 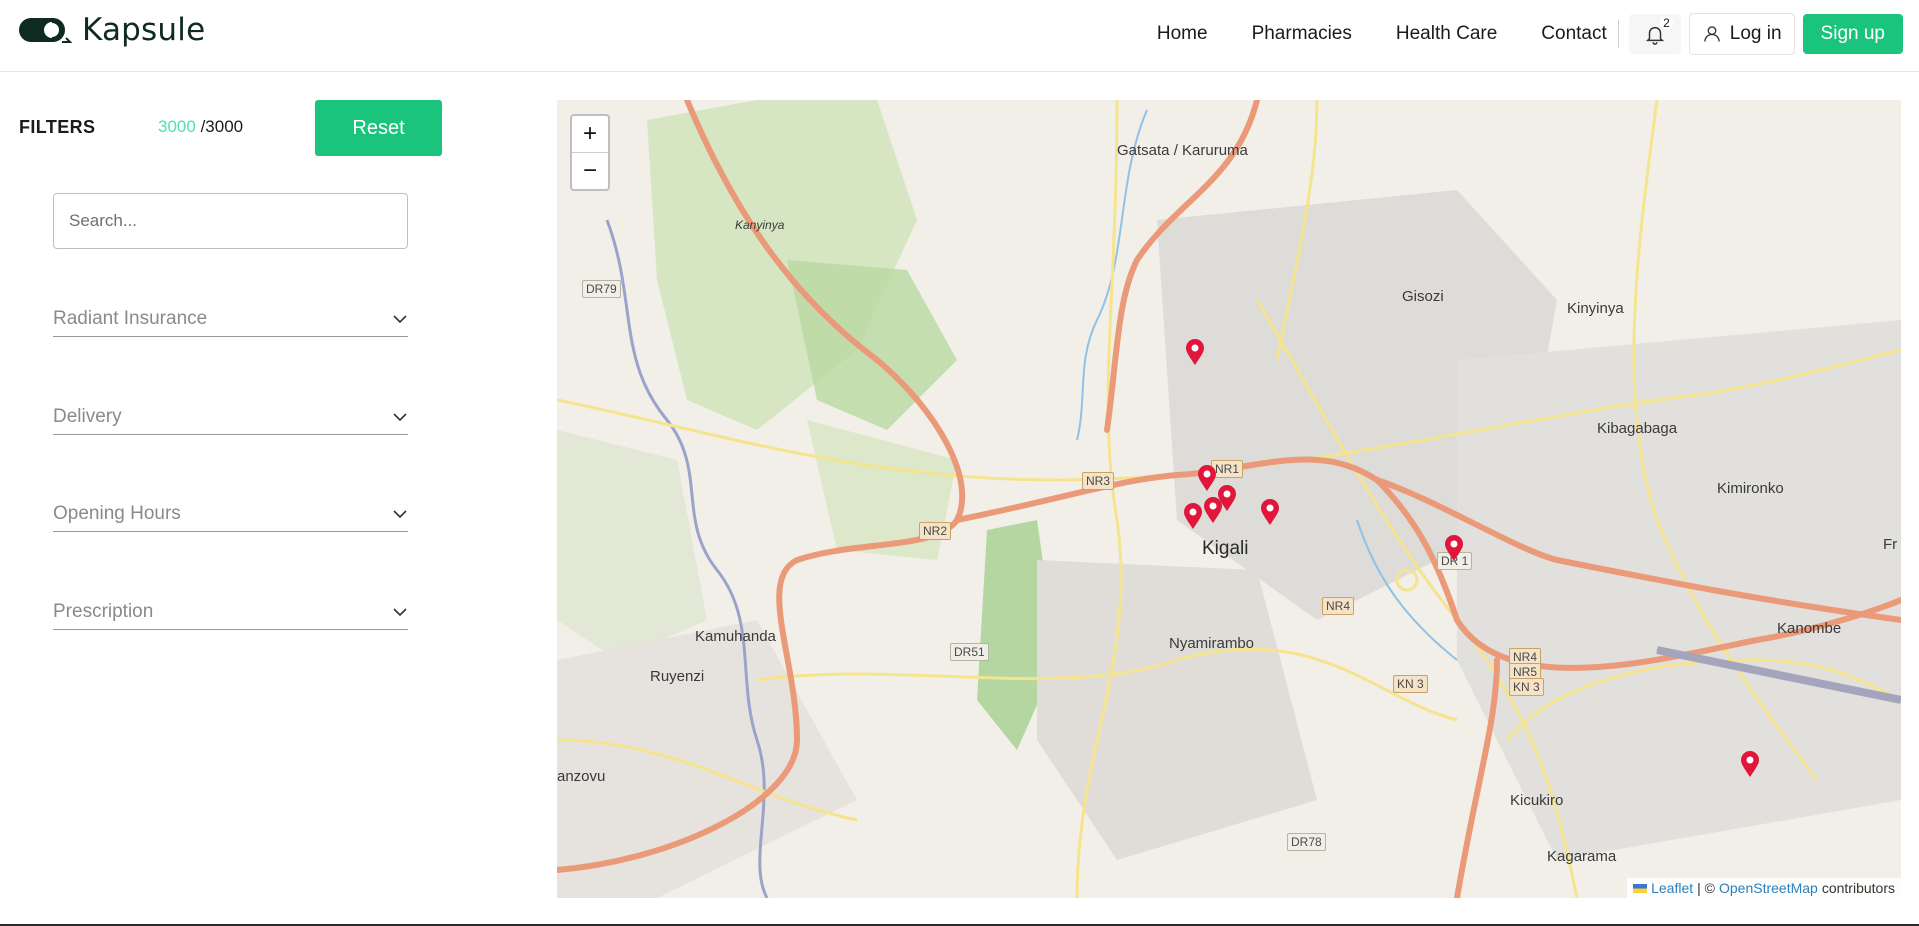 What do you see at coordinates (1212, 643) in the screenshot?
I see `map-label-nyamirambo: Nyamirambo` at bounding box center [1212, 643].